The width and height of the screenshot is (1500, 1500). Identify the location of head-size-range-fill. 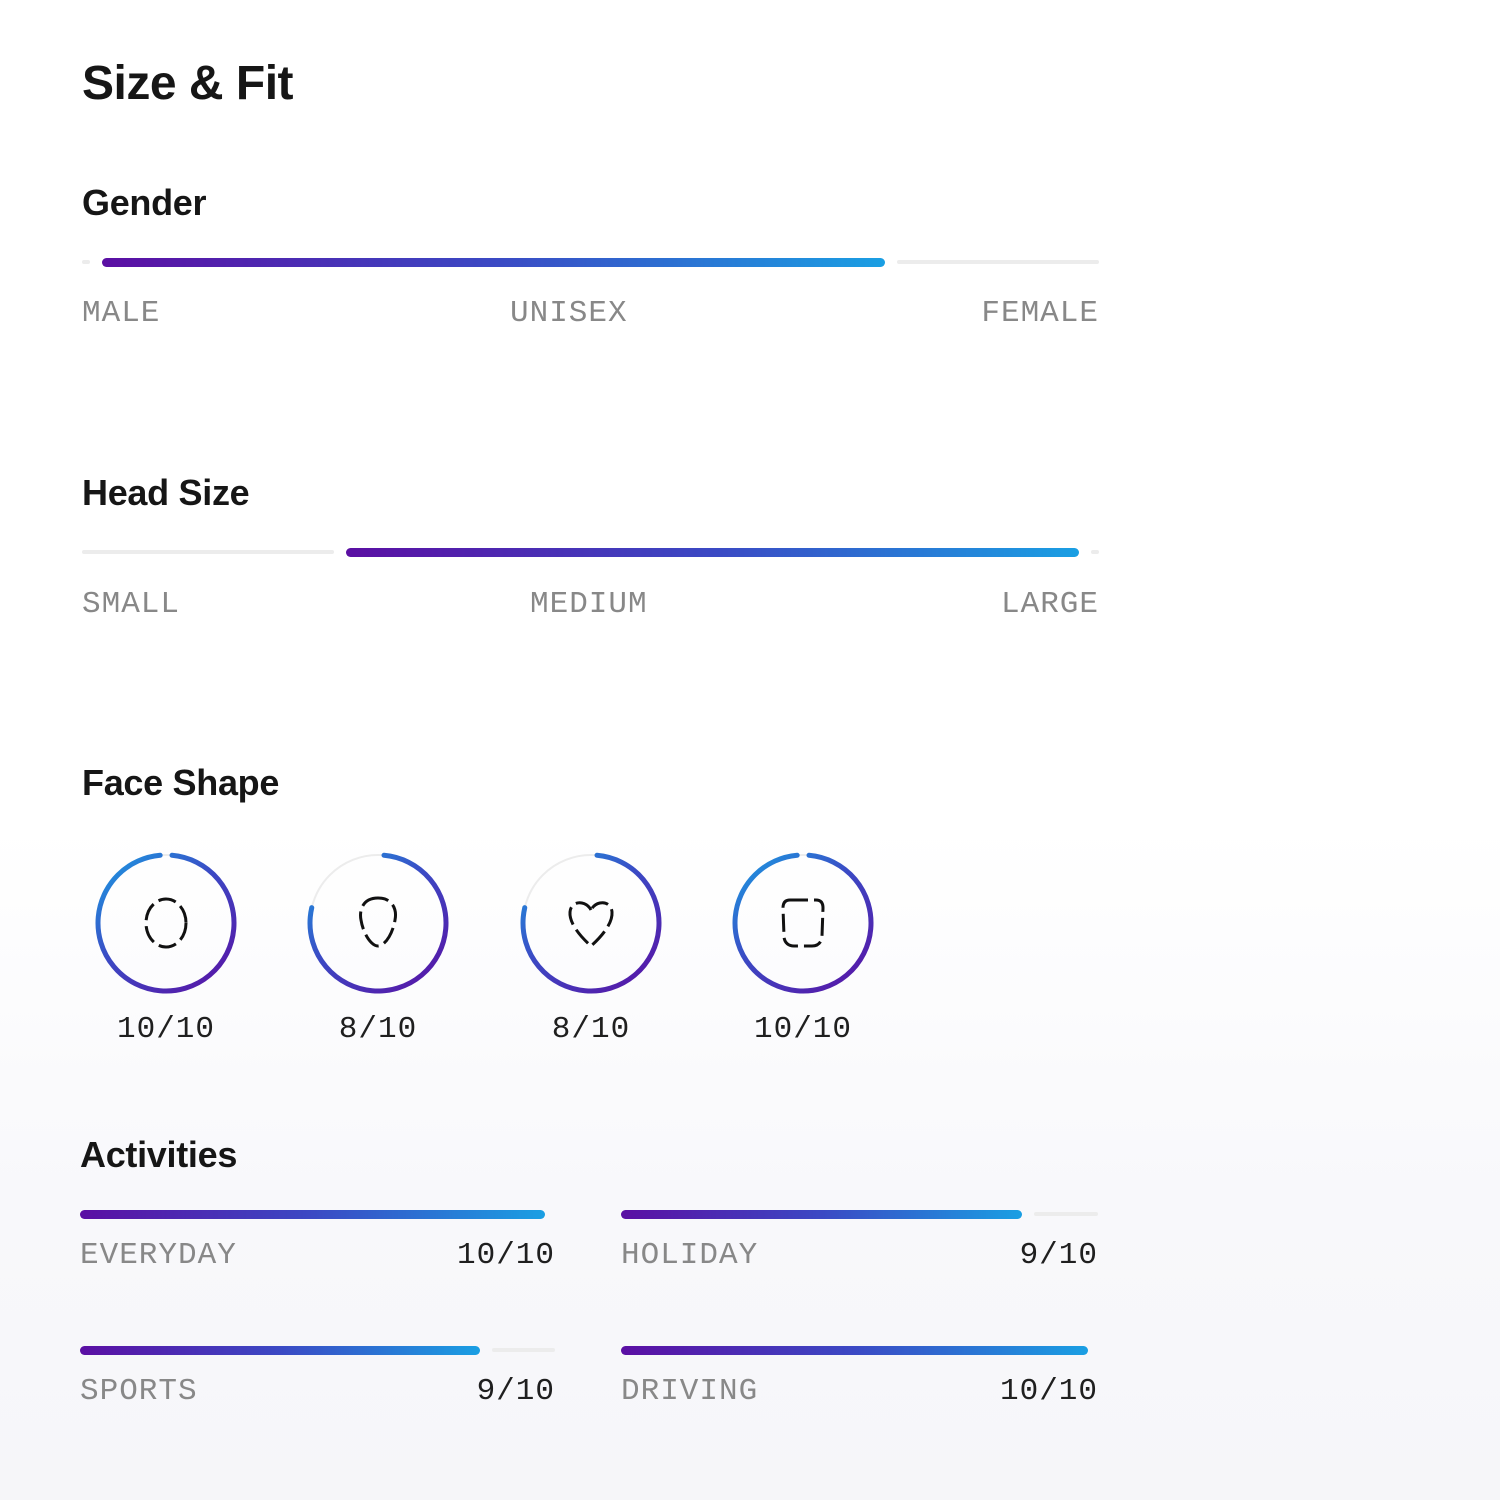
(712, 552).